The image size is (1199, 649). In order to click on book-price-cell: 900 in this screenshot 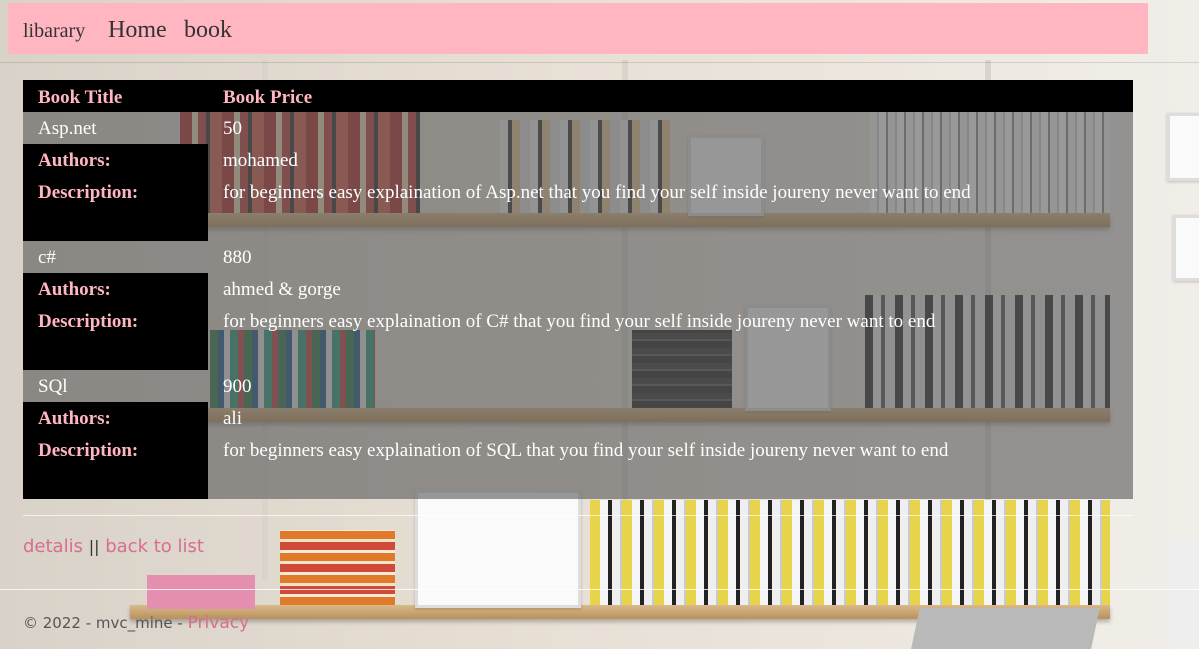, I will do `click(237, 386)`.